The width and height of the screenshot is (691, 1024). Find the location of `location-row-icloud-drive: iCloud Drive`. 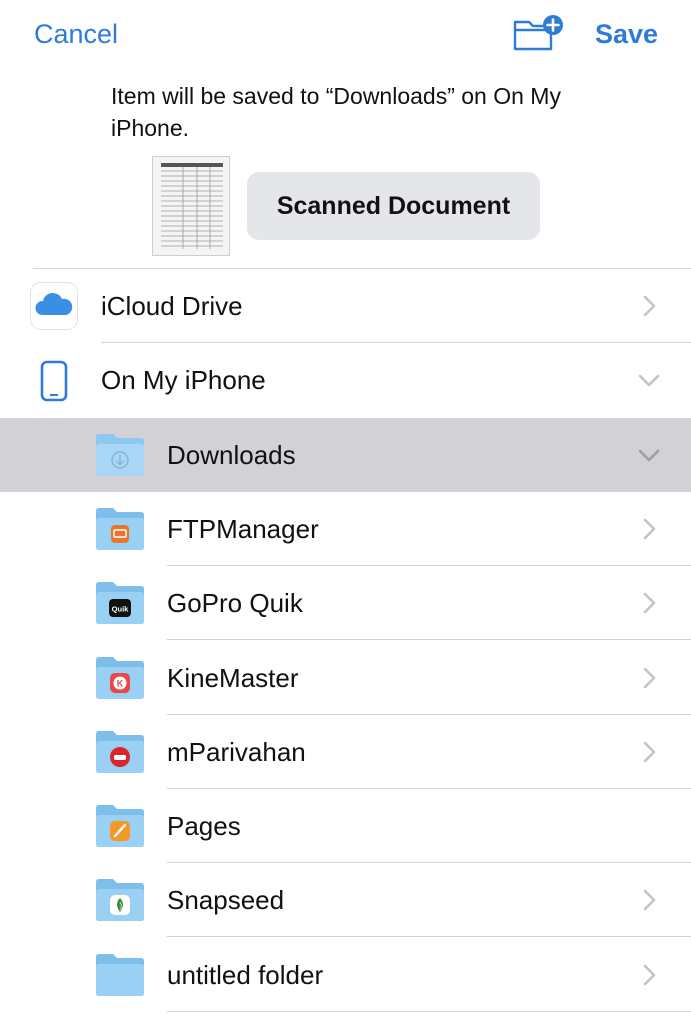

location-row-icloud-drive: iCloud Drive is located at coordinates (345, 306).